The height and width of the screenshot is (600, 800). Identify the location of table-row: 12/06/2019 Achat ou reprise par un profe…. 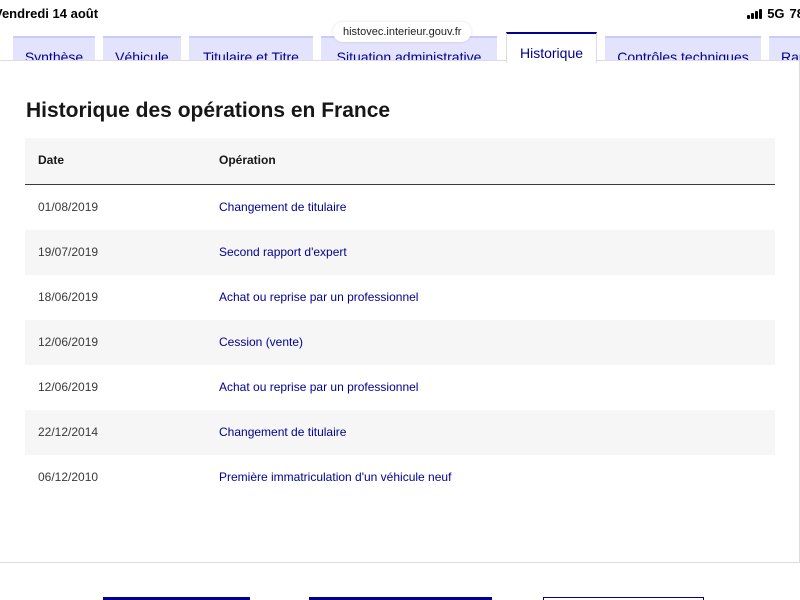
(400, 387).